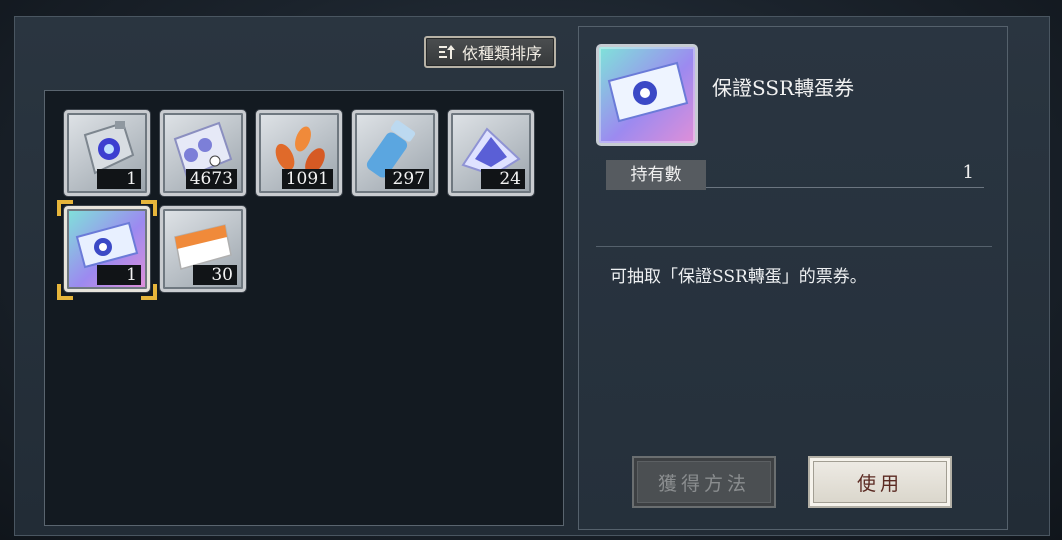 The height and width of the screenshot is (540, 1062). I want to click on item-count: 4673, so click(211, 179).